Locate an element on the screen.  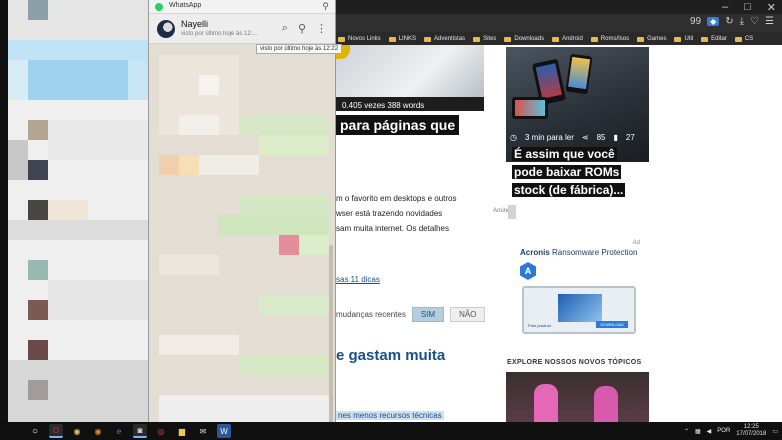
menu-icon: ☰ is located at coordinates (769, 21).